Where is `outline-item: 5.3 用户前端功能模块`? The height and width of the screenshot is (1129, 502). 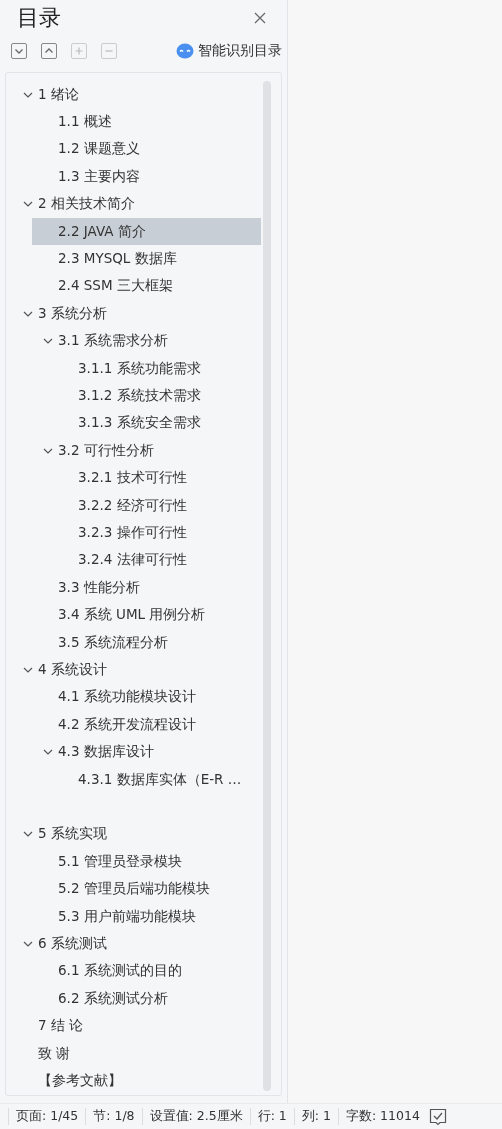 outline-item: 5.3 用户前端功能模块 is located at coordinates (146, 916).